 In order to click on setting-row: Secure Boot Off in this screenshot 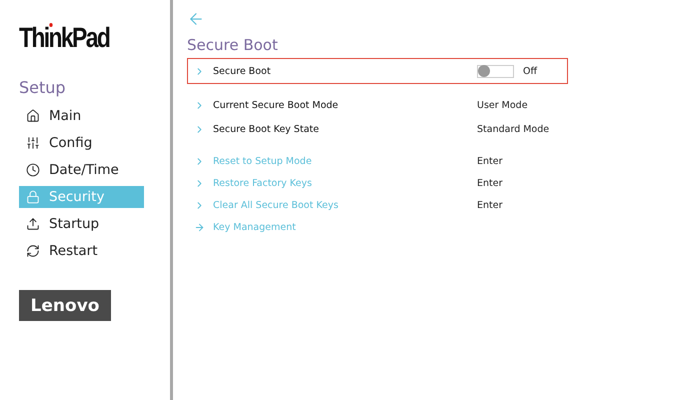, I will do `click(377, 71)`.